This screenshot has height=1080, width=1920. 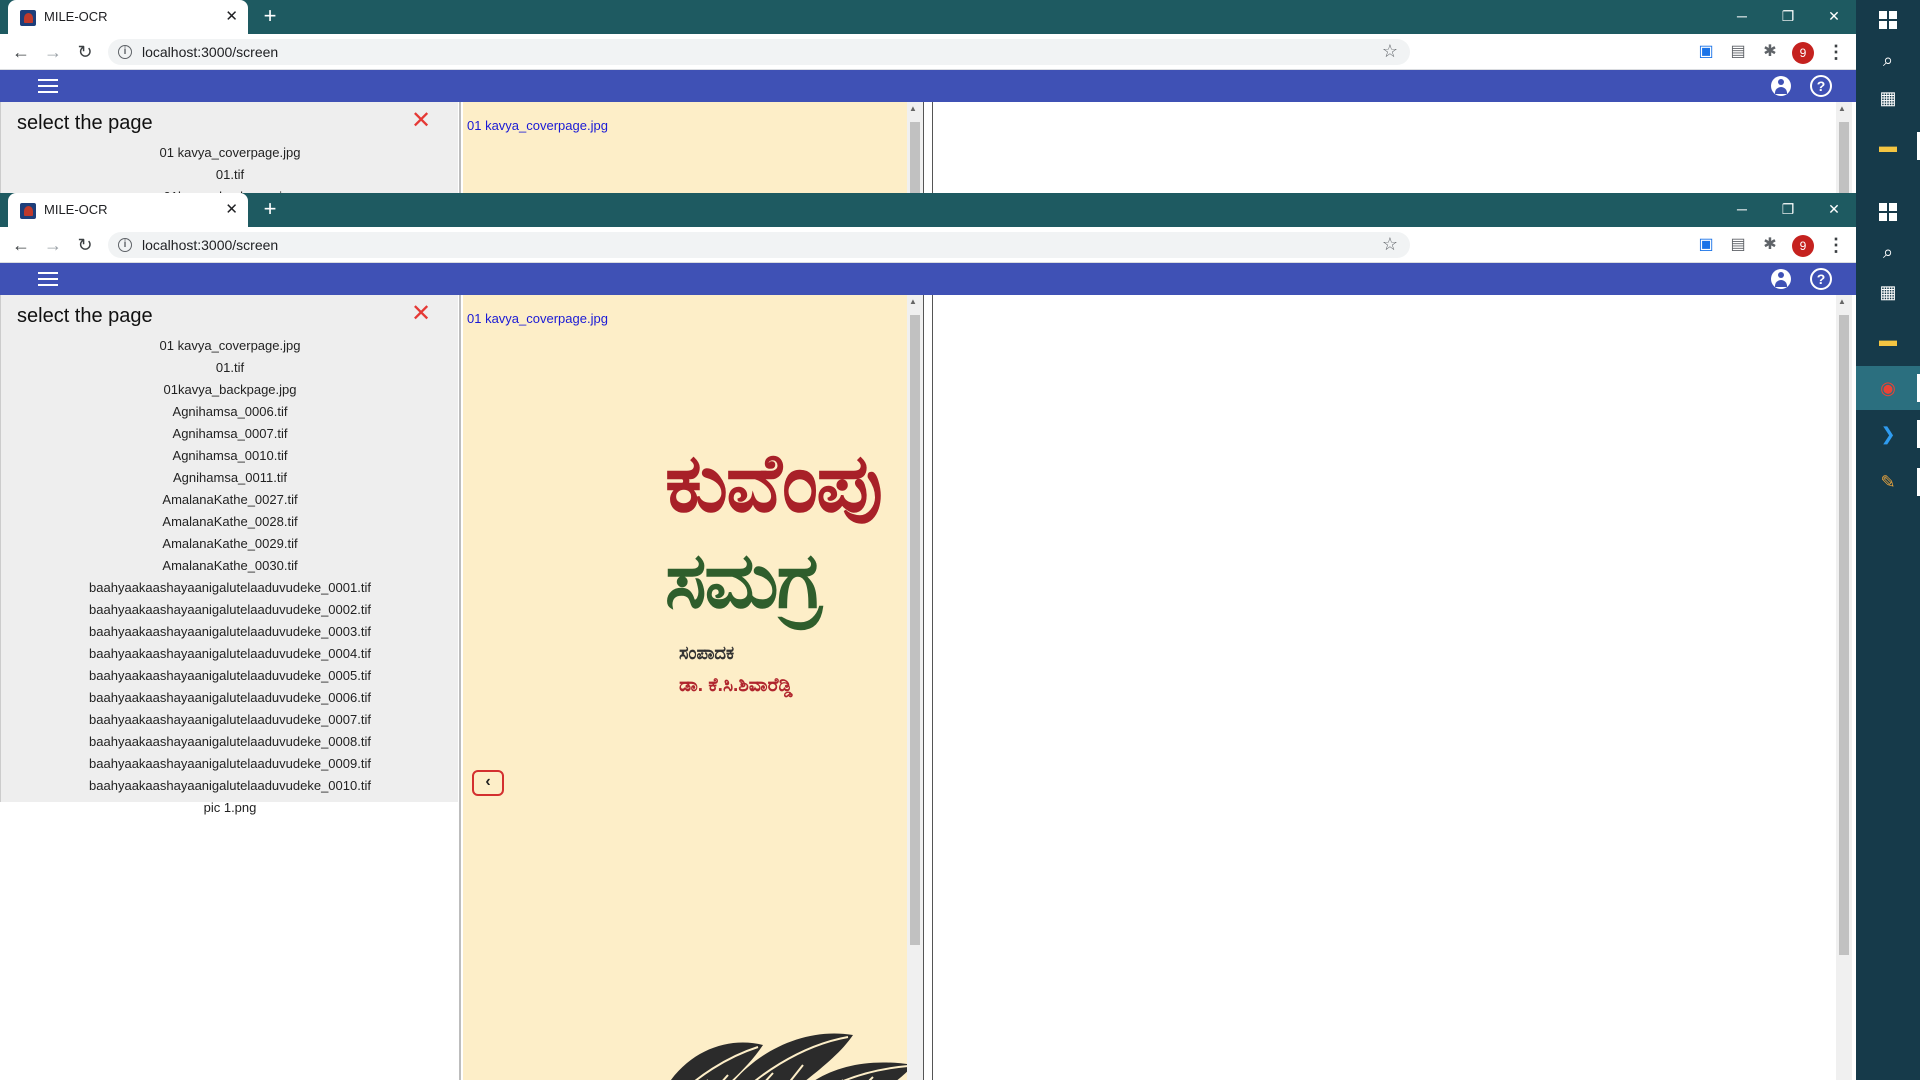 What do you see at coordinates (1888, 20) in the screenshot?
I see `start-button` at bounding box center [1888, 20].